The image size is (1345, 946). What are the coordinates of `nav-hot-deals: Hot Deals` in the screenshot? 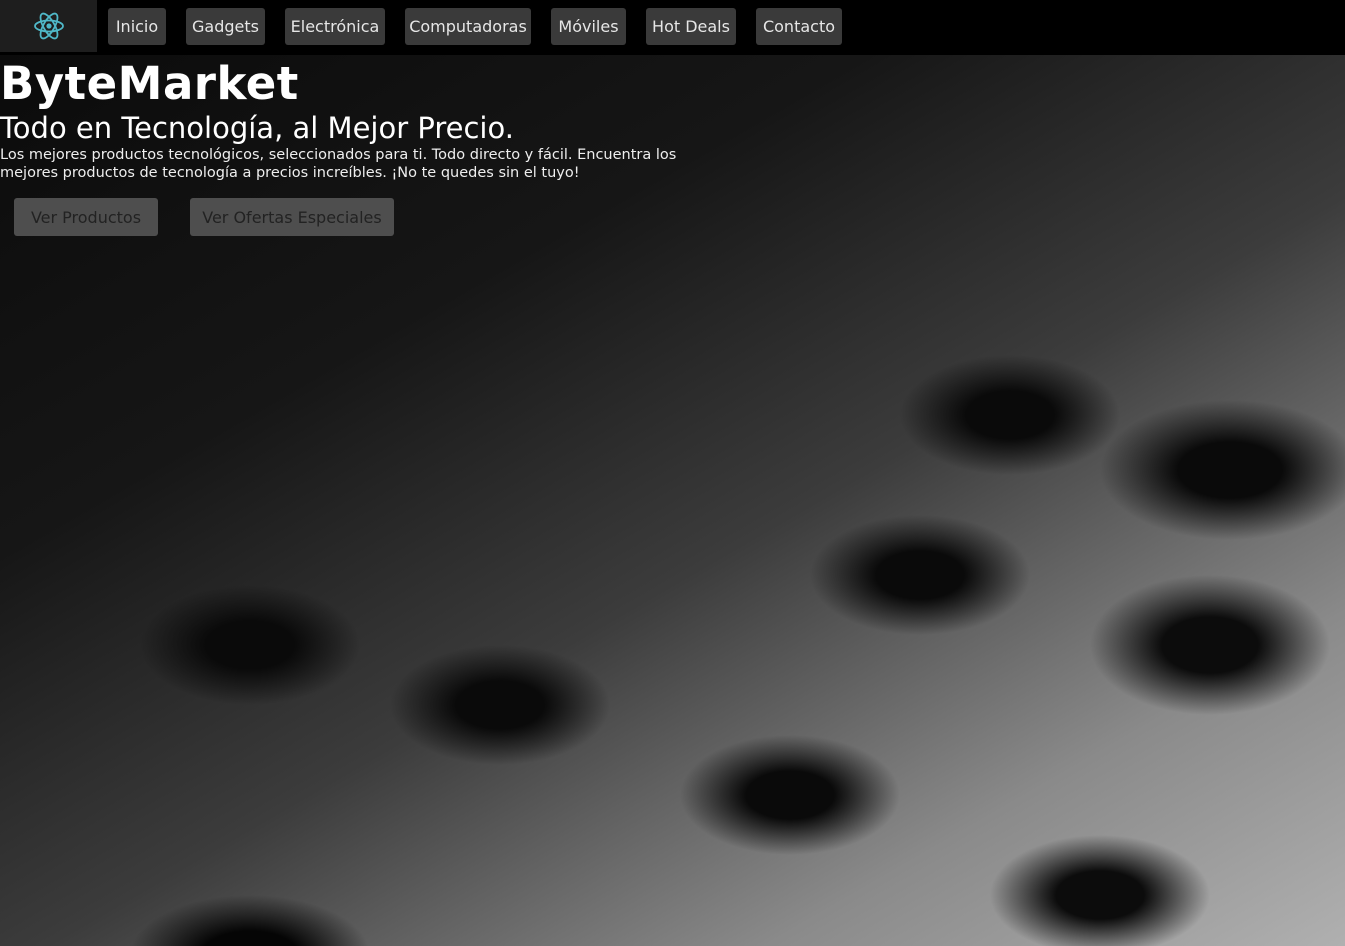 It's located at (691, 26).